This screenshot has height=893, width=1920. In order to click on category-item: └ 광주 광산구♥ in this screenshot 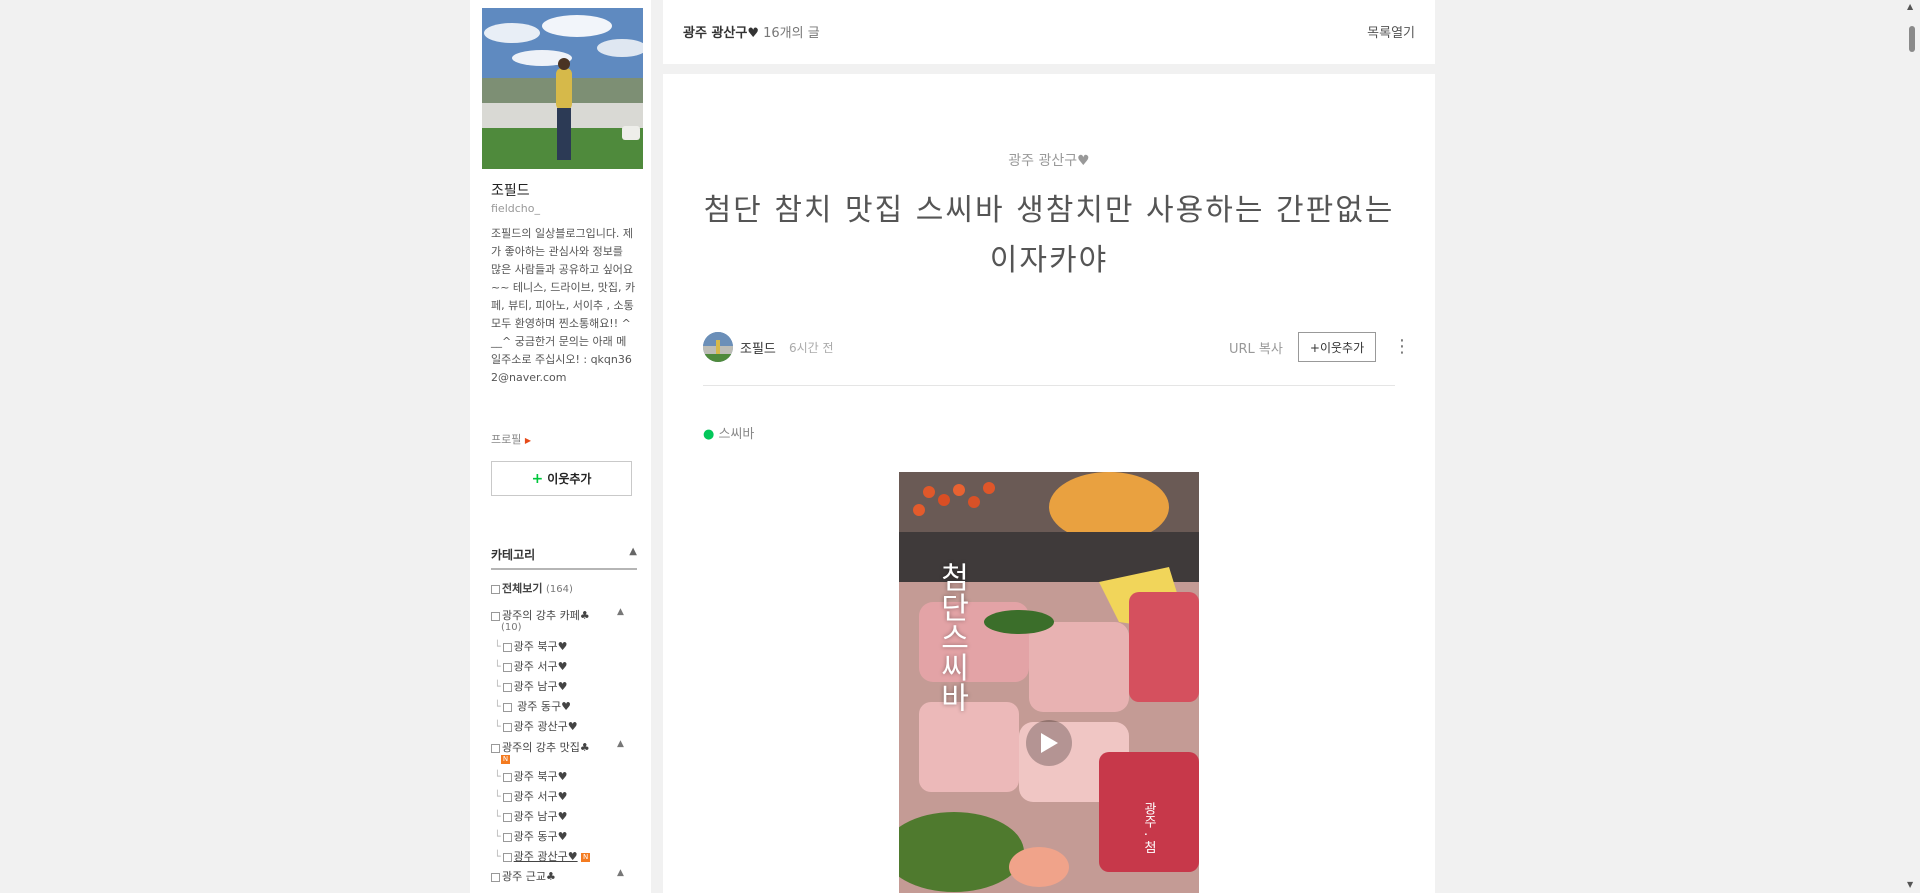, I will do `click(536, 726)`.